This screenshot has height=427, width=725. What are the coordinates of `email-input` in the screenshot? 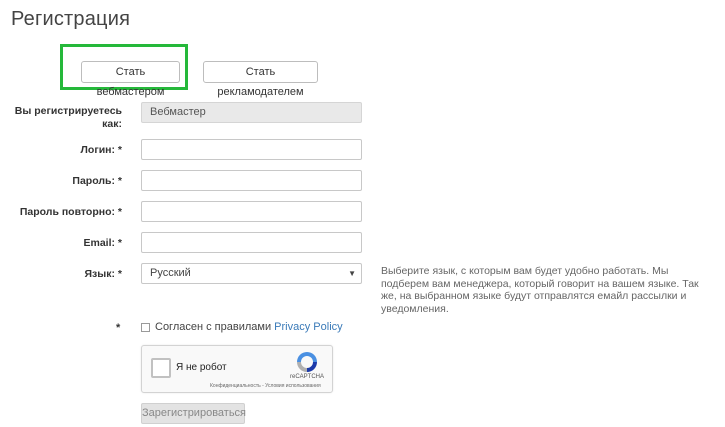 It's located at (251, 242).